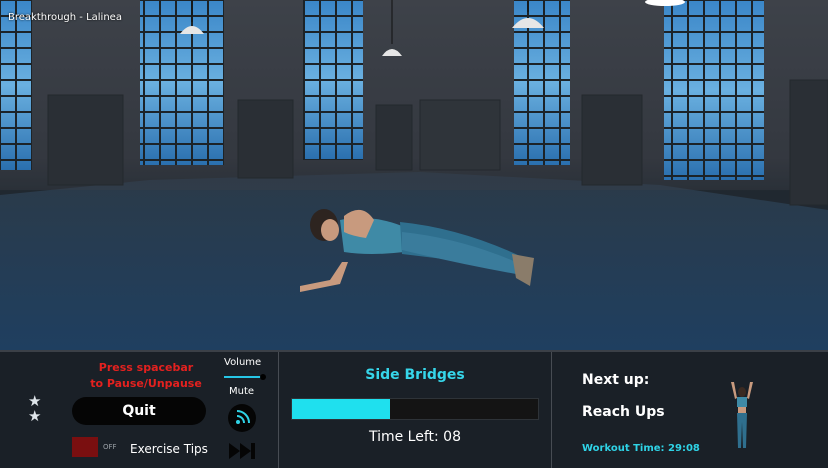 This screenshot has height=468, width=828. Describe the element at coordinates (85, 447) in the screenshot. I see `toggle-knob` at that location.